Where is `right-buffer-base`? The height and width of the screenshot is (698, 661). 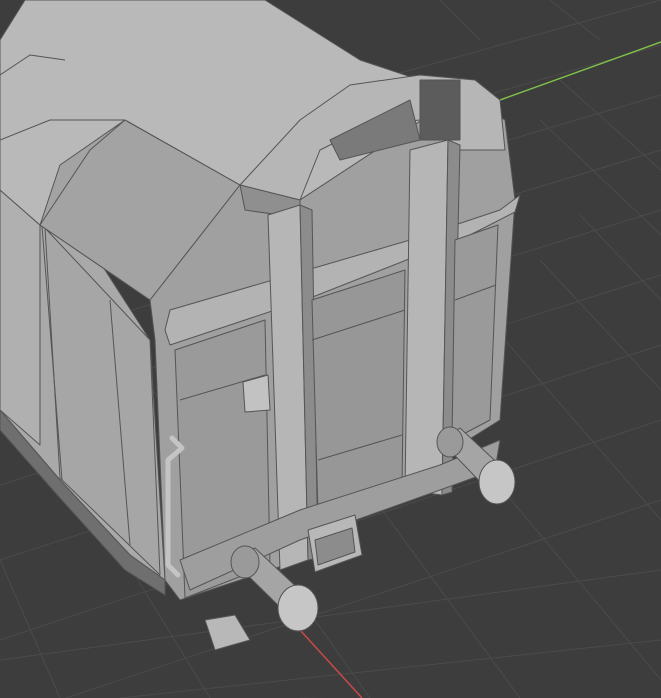 right-buffer-base is located at coordinates (450, 442).